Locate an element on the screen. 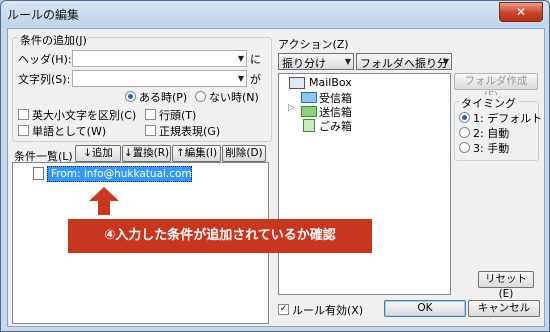  expand-arrow-icon: ▷ is located at coordinates (291, 108).